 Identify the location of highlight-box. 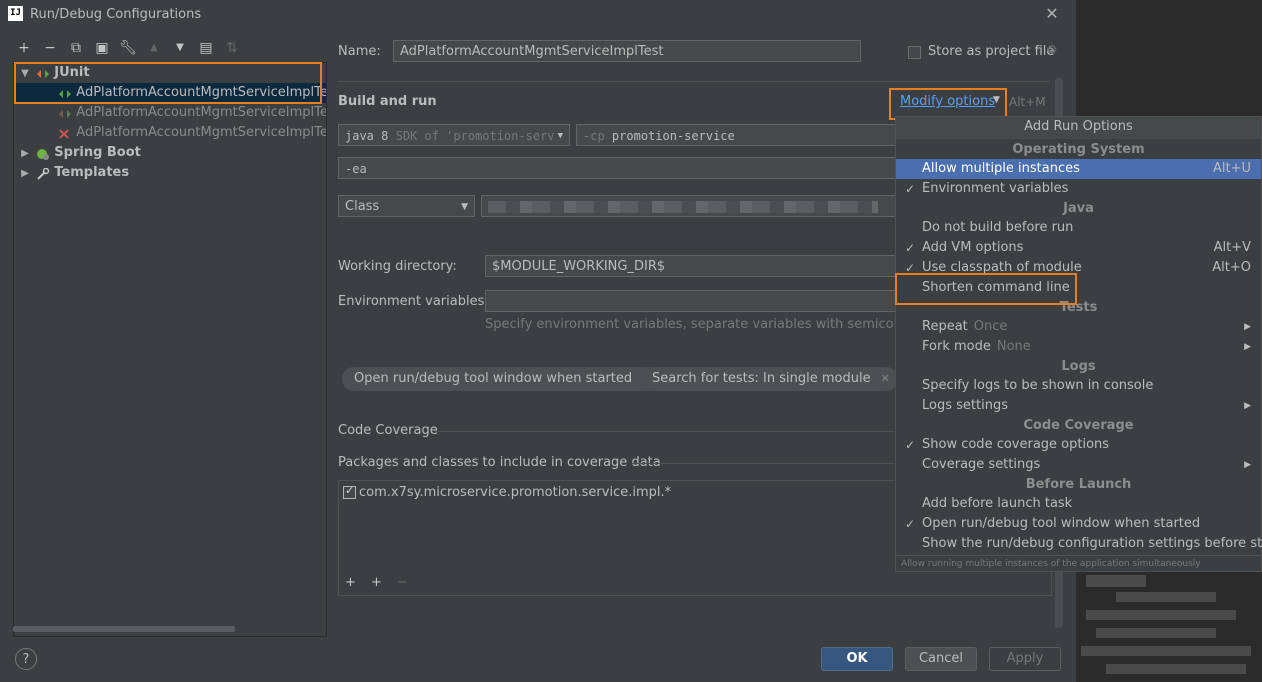
(168, 83).